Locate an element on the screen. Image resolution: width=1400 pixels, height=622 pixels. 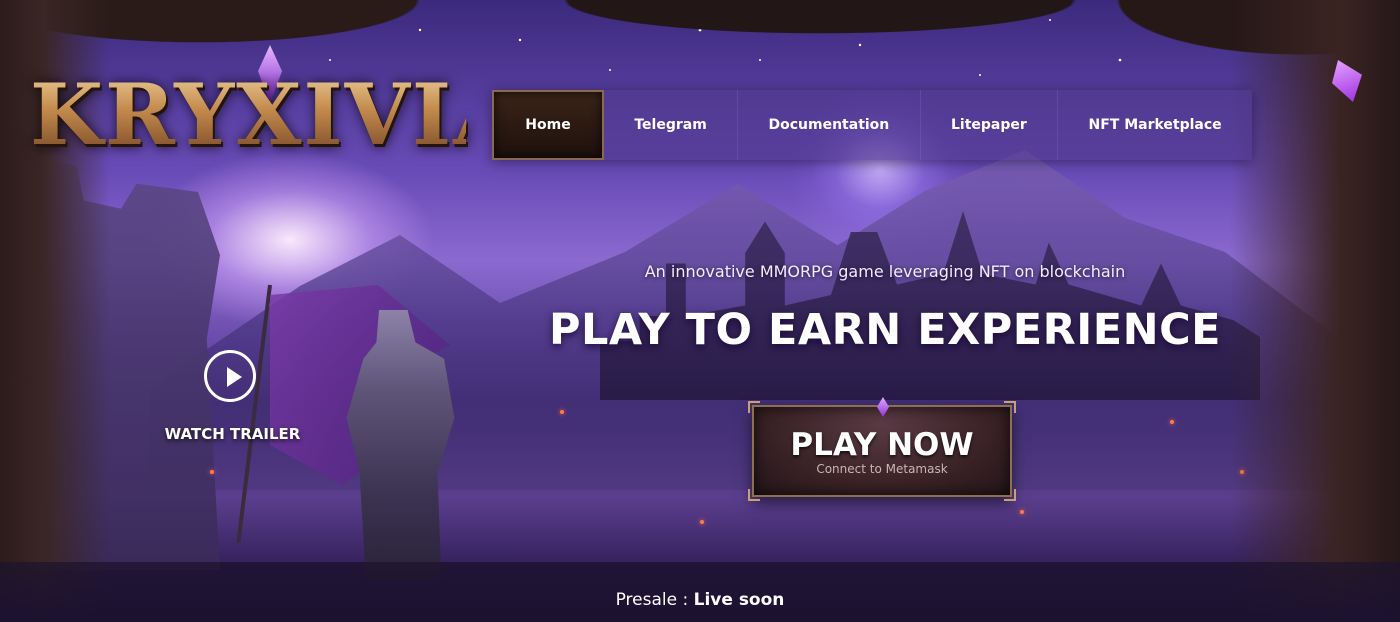
play-circle-icon is located at coordinates (230, 376).